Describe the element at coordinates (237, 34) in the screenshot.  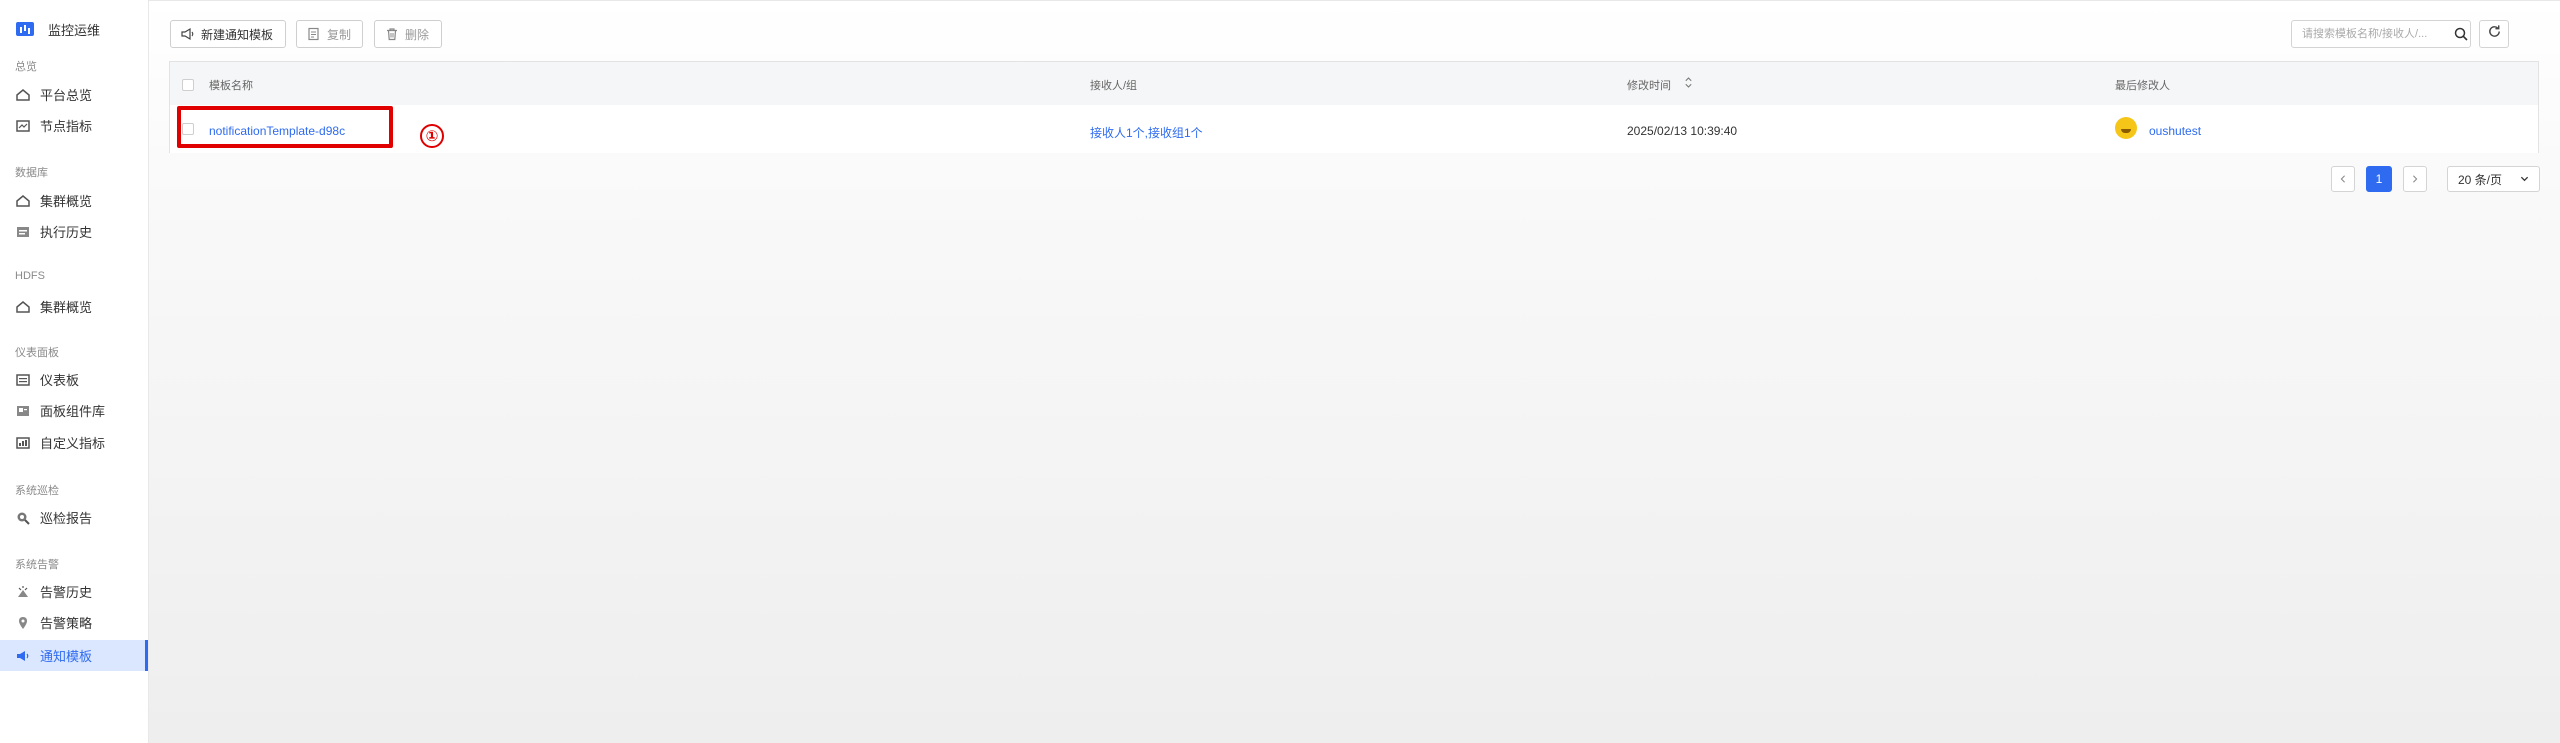
I see `new-template-label: 新建通知模板` at that location.